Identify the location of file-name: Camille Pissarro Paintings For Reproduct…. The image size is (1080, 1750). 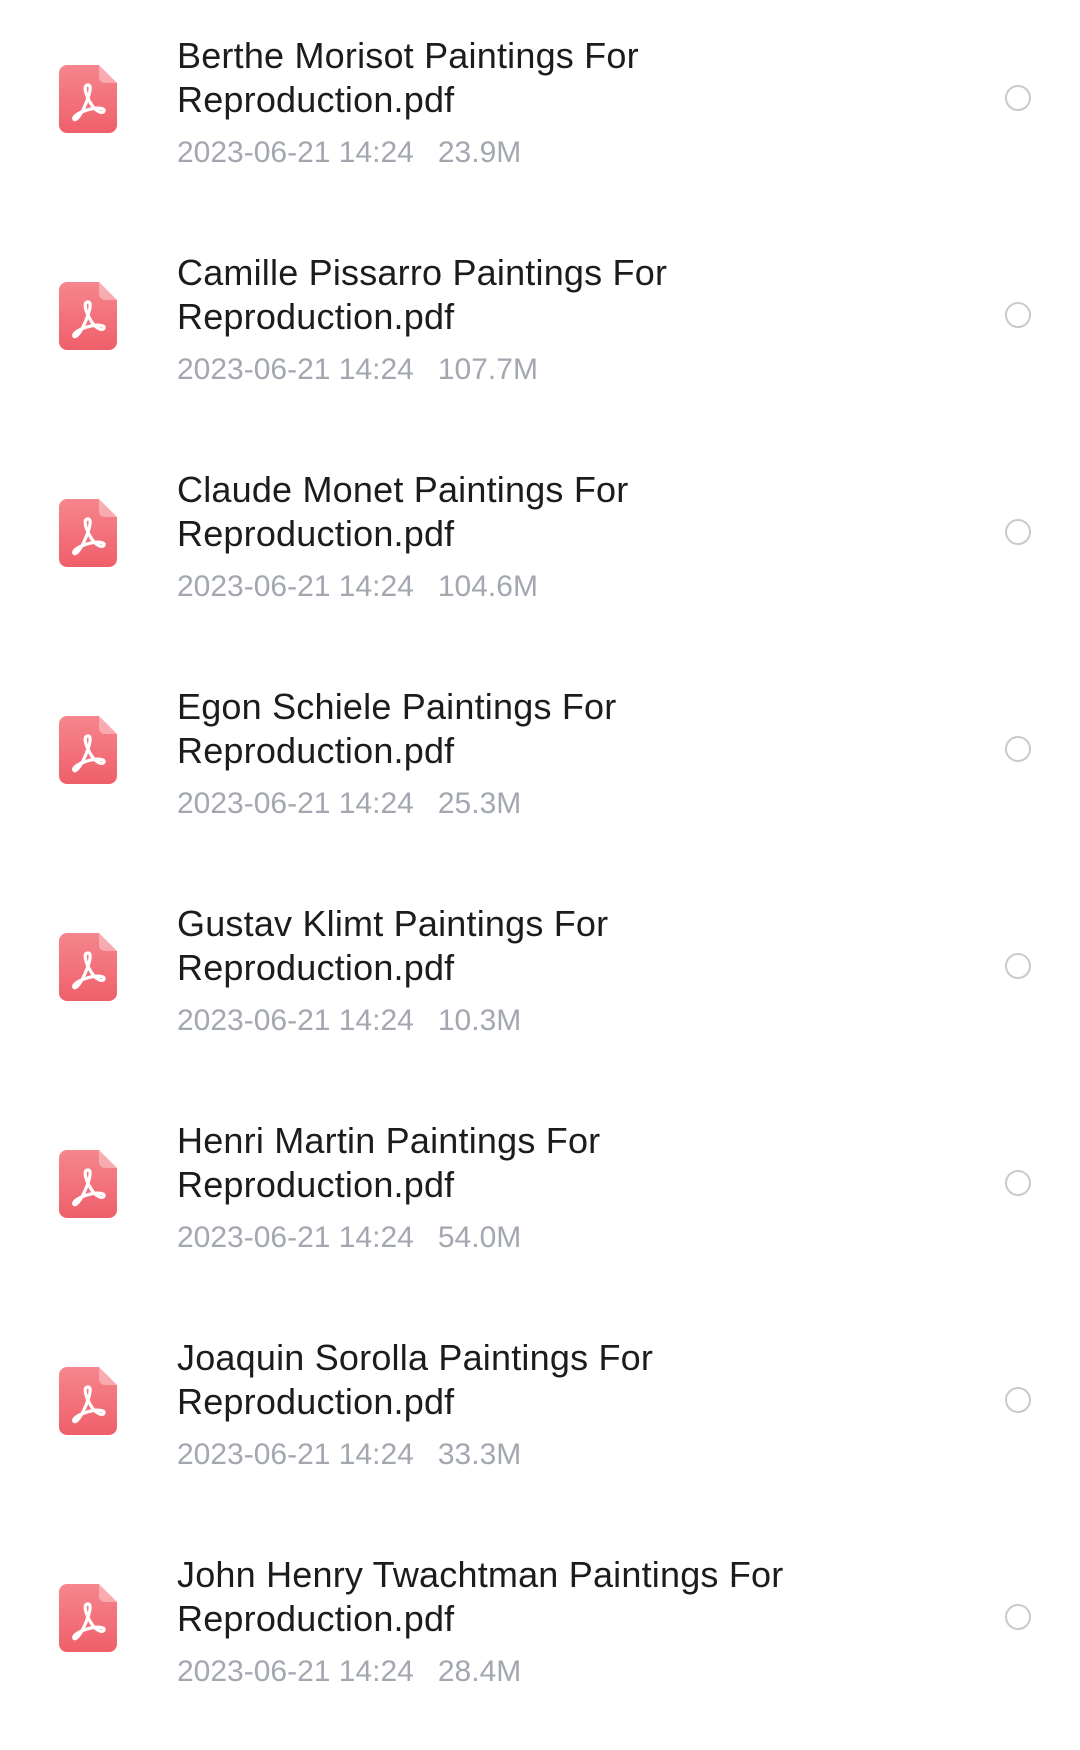
(557, 295).